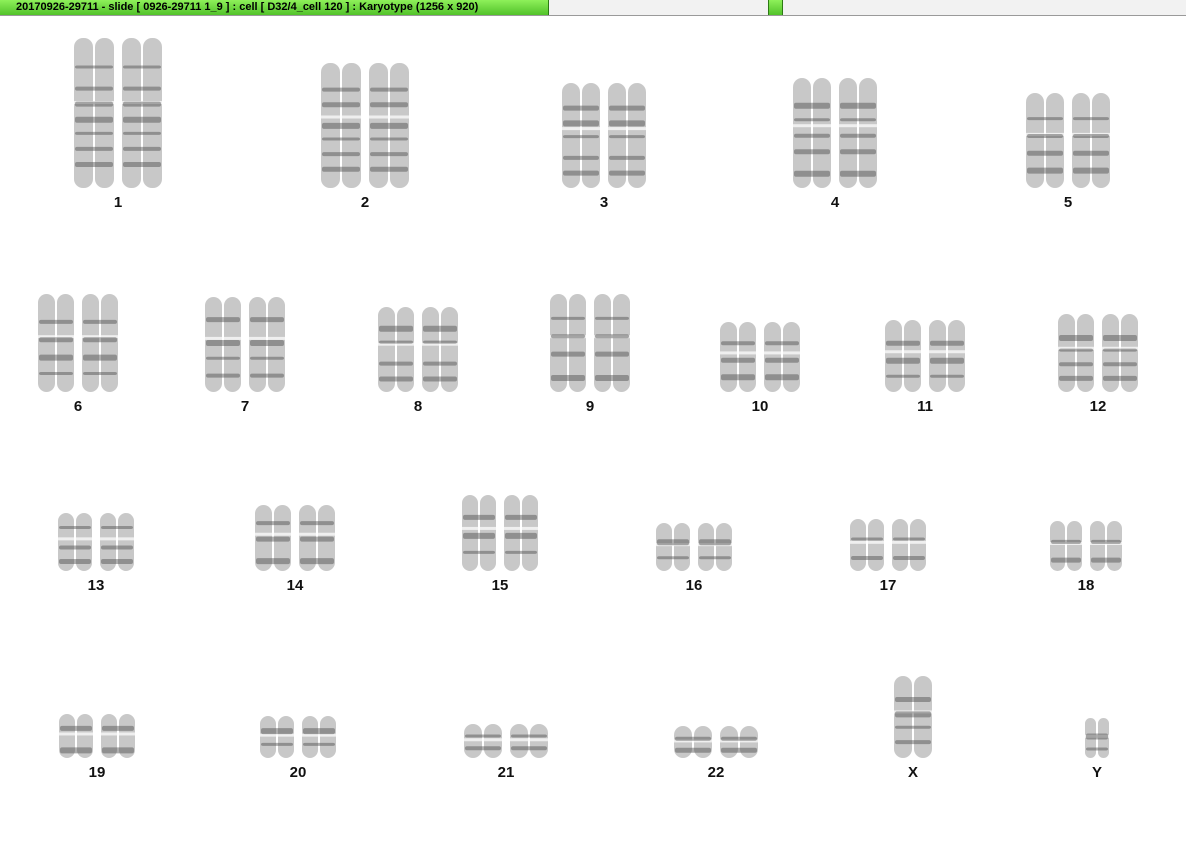  I want to click on chromosome-label: 7, so click(245, 406).